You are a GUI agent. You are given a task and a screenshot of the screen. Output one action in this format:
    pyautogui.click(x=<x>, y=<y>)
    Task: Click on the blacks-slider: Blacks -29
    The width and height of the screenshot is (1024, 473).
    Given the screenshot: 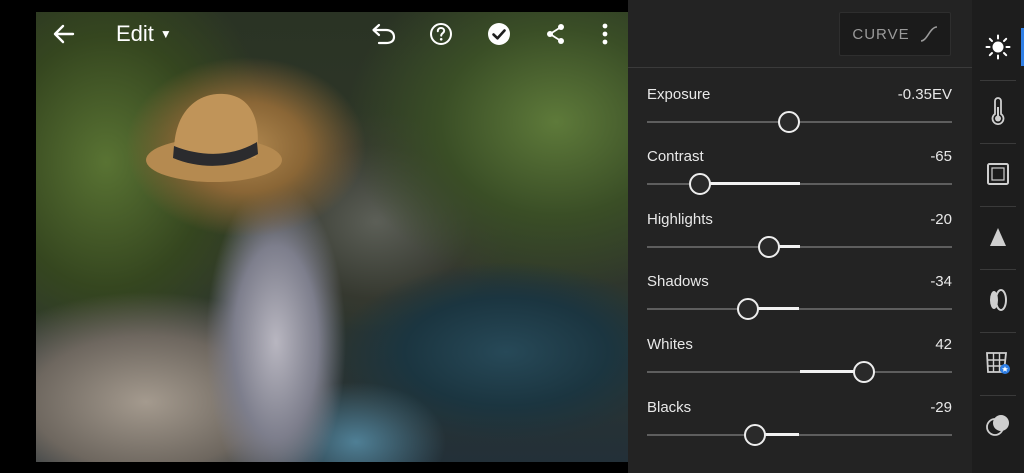 What is the action you would take?
    pyautogui.click(x=799, y=426)
    